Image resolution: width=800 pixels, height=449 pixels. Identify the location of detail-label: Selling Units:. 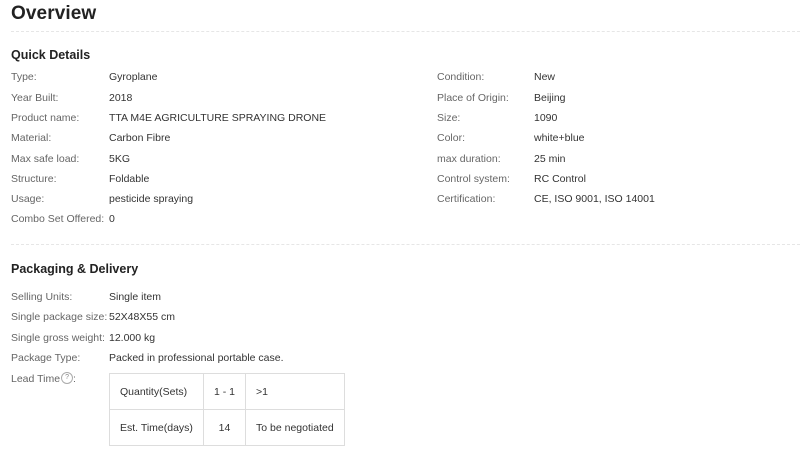
(42, 297).